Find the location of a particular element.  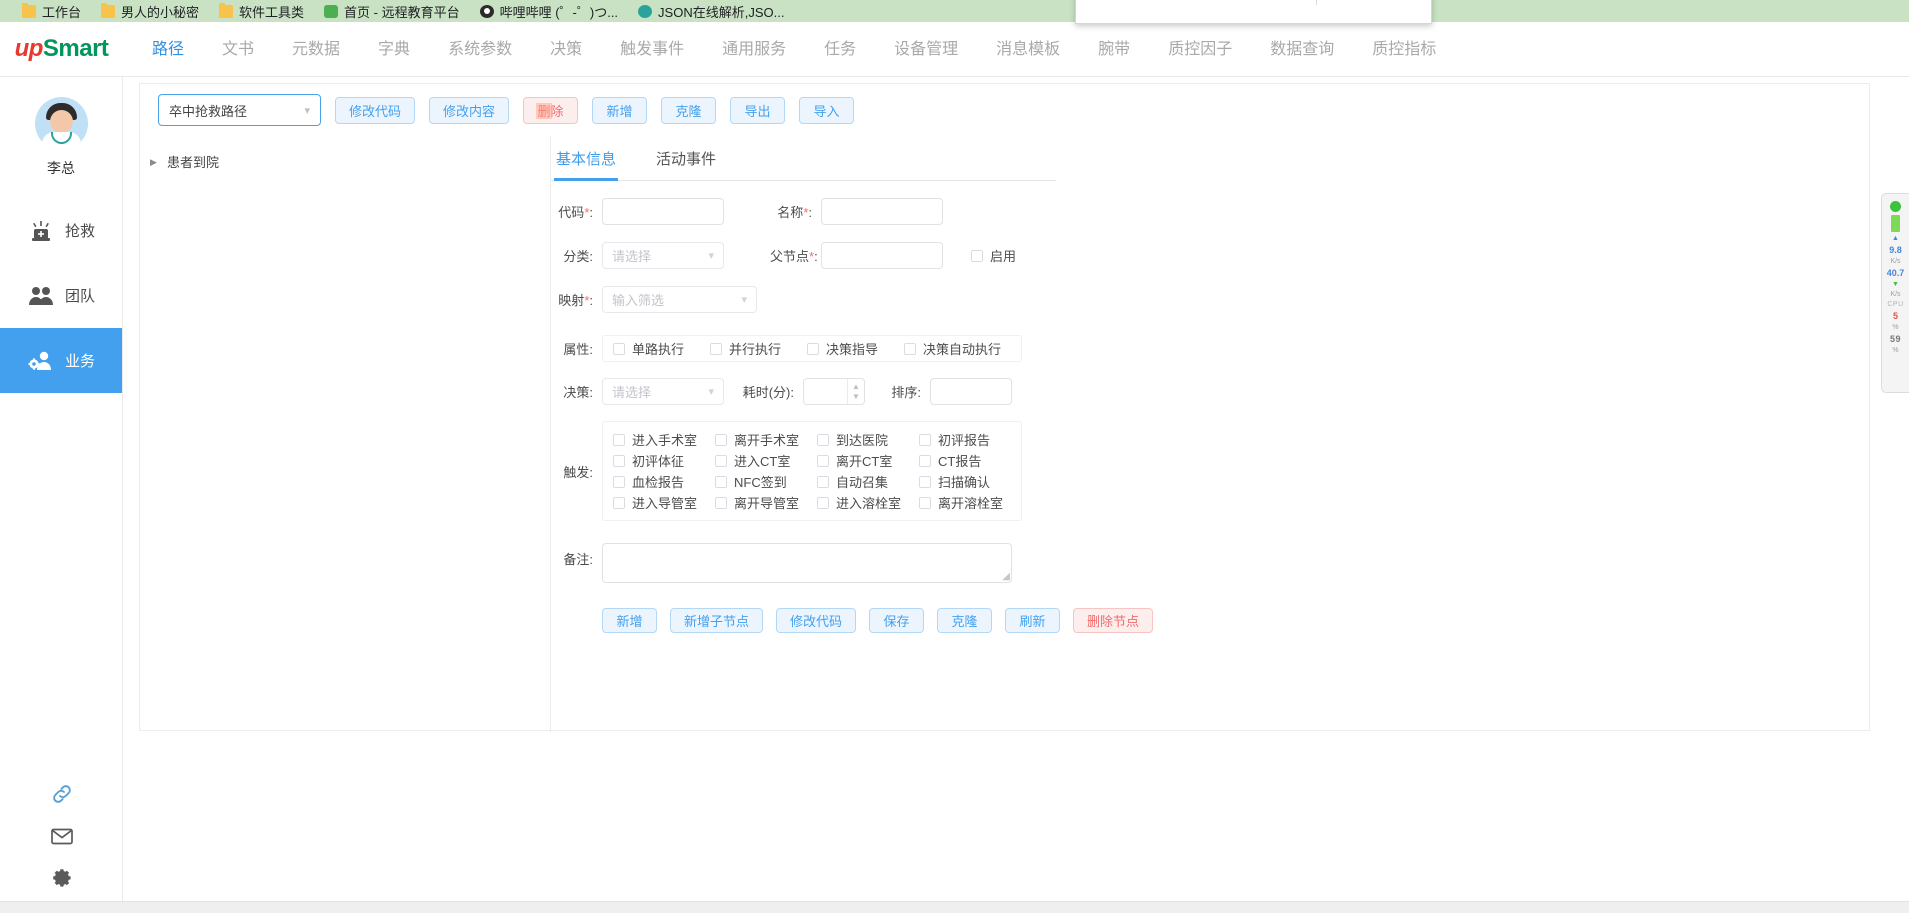

category-select: 请选择 ▾ is located at coordinates (663, 255).